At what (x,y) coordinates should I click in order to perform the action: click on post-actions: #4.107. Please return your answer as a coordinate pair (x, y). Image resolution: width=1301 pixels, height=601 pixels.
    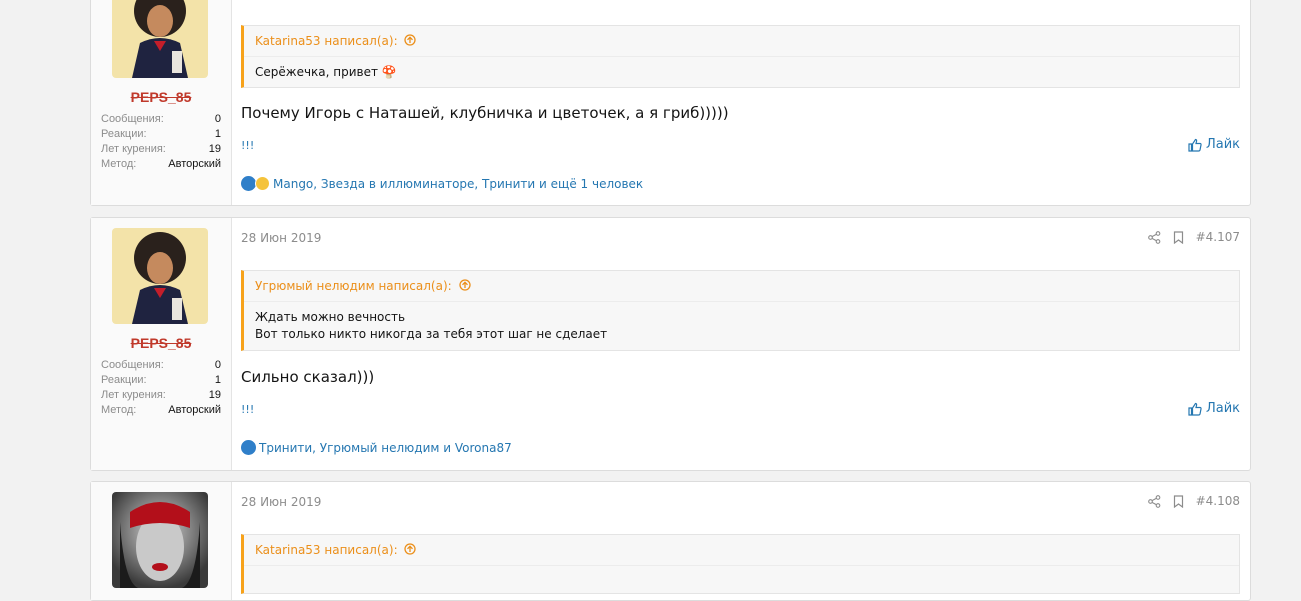
    Looking at the image, I should click on (1193, 237).